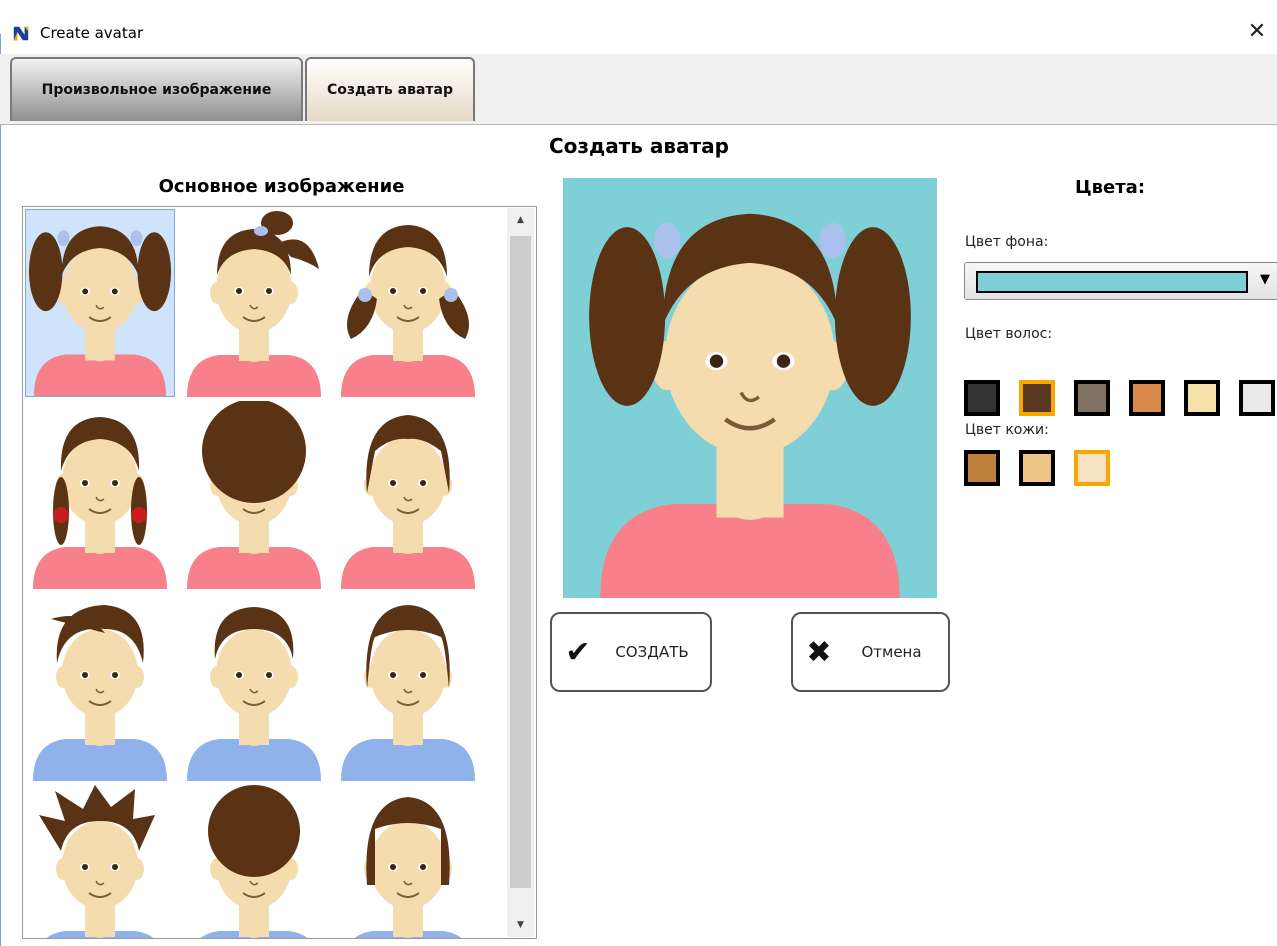 Image resolution: width=1277 pixels, height=946 pixels. I want to click on avatar-option-boy-long, so click(408, 687).